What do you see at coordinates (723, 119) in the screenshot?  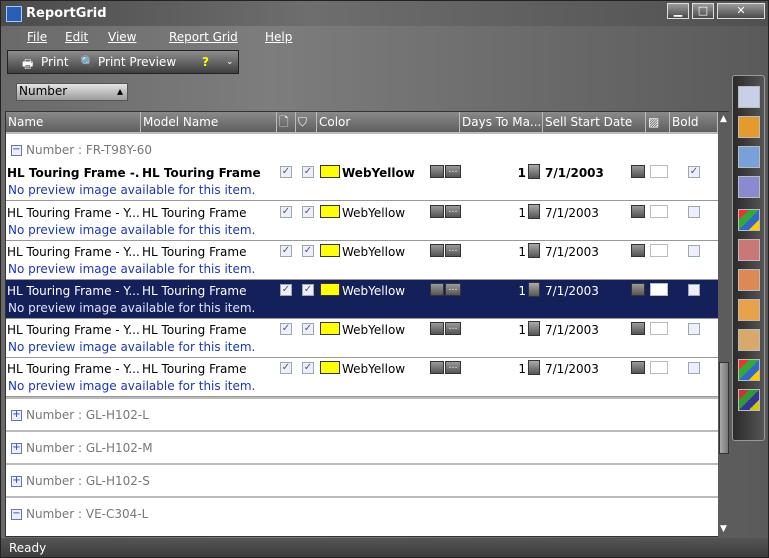 I see `scroll-up-icon: ▲` at bounding box center [723, 119].